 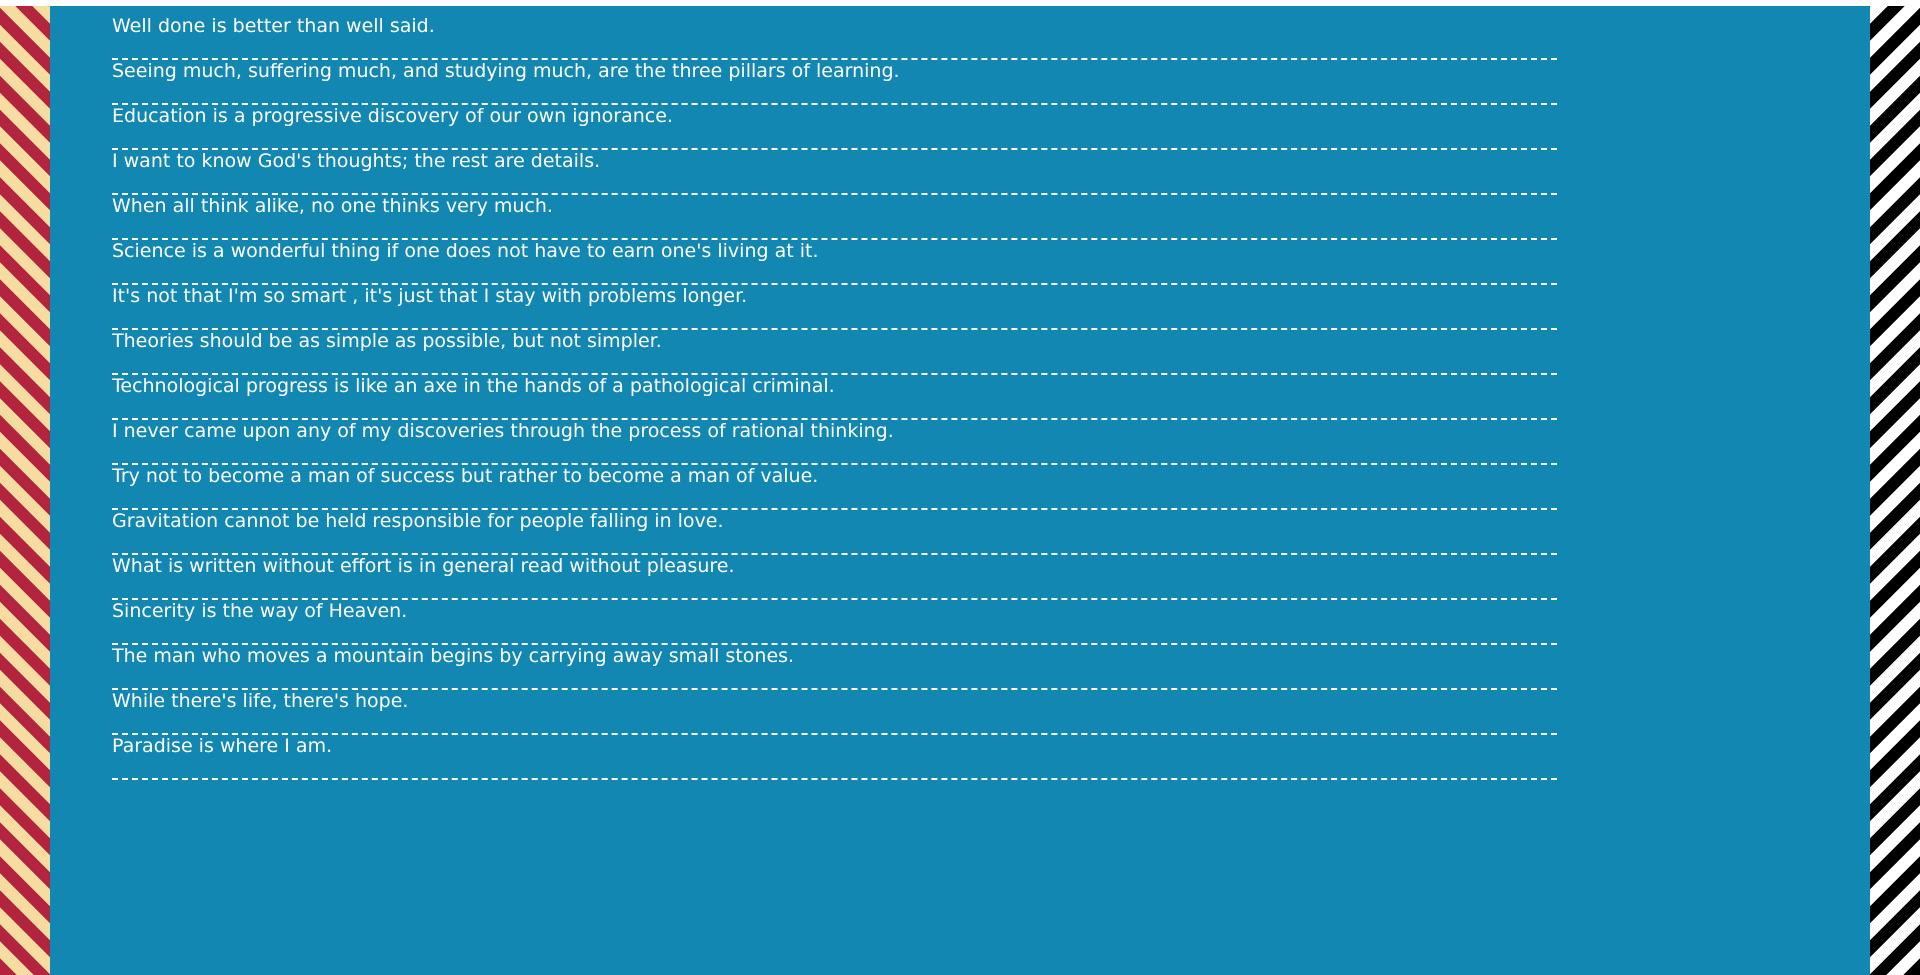 What do you see at coordinates (834, 37) in the screenshot?
I see `quote-item: Well done is better than well said.` at bounding box center [834, 37].